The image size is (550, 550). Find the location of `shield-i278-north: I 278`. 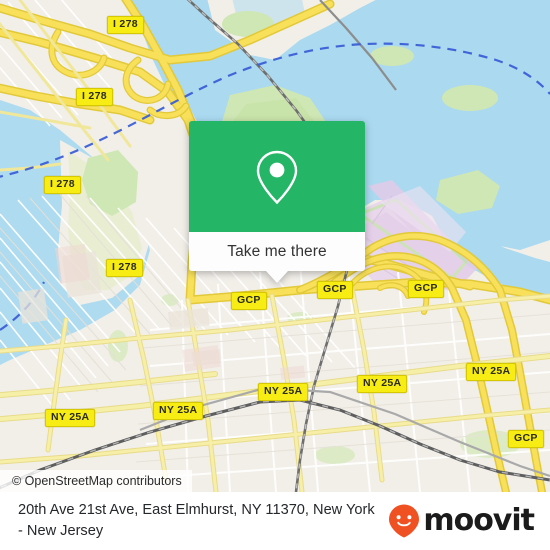

shield-i278-north: I 278 is located at coordinates (125, 25).